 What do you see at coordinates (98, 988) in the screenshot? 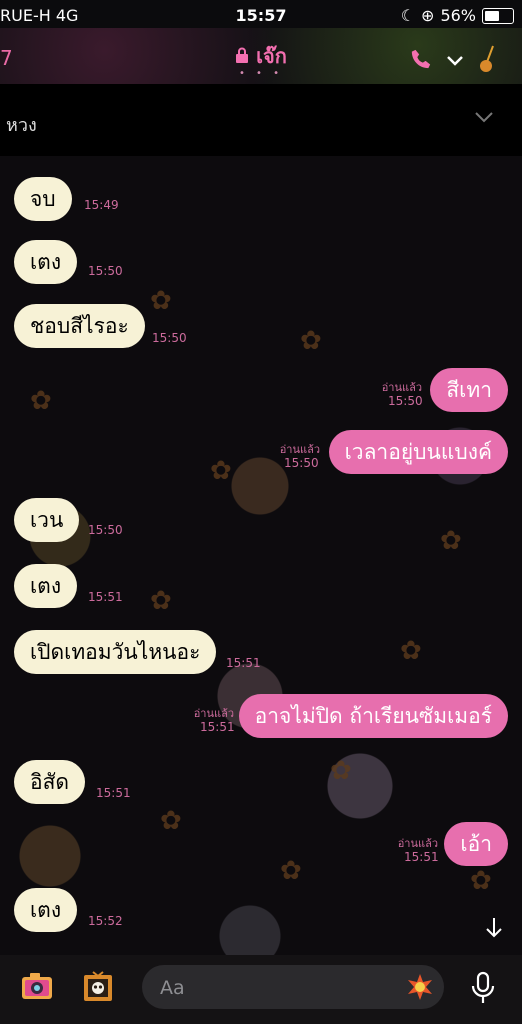
I see `image-icon` at bounding box center [98, 988].